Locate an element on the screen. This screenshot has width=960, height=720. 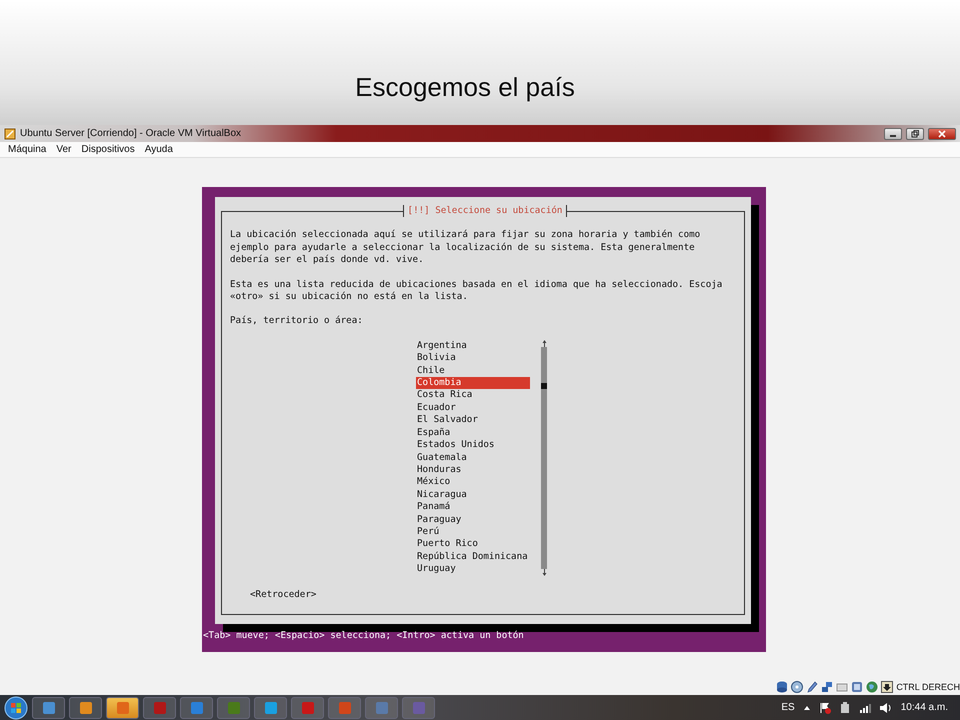
menu-item: Dispositivos is located at coordinates (108, 149).